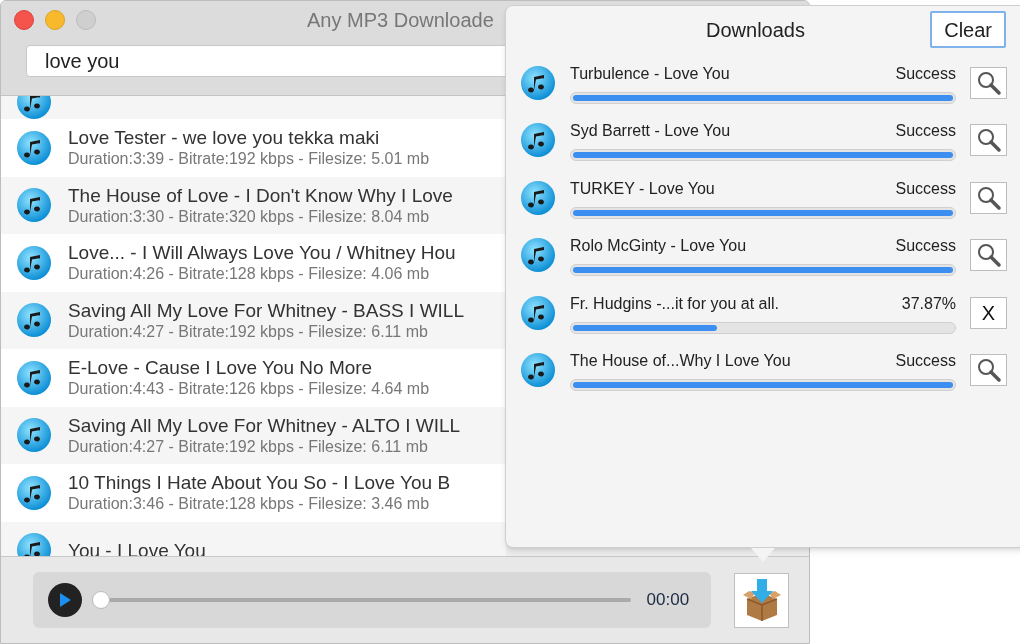  I want to click on popover-title: Downloads, so click(755, 30).